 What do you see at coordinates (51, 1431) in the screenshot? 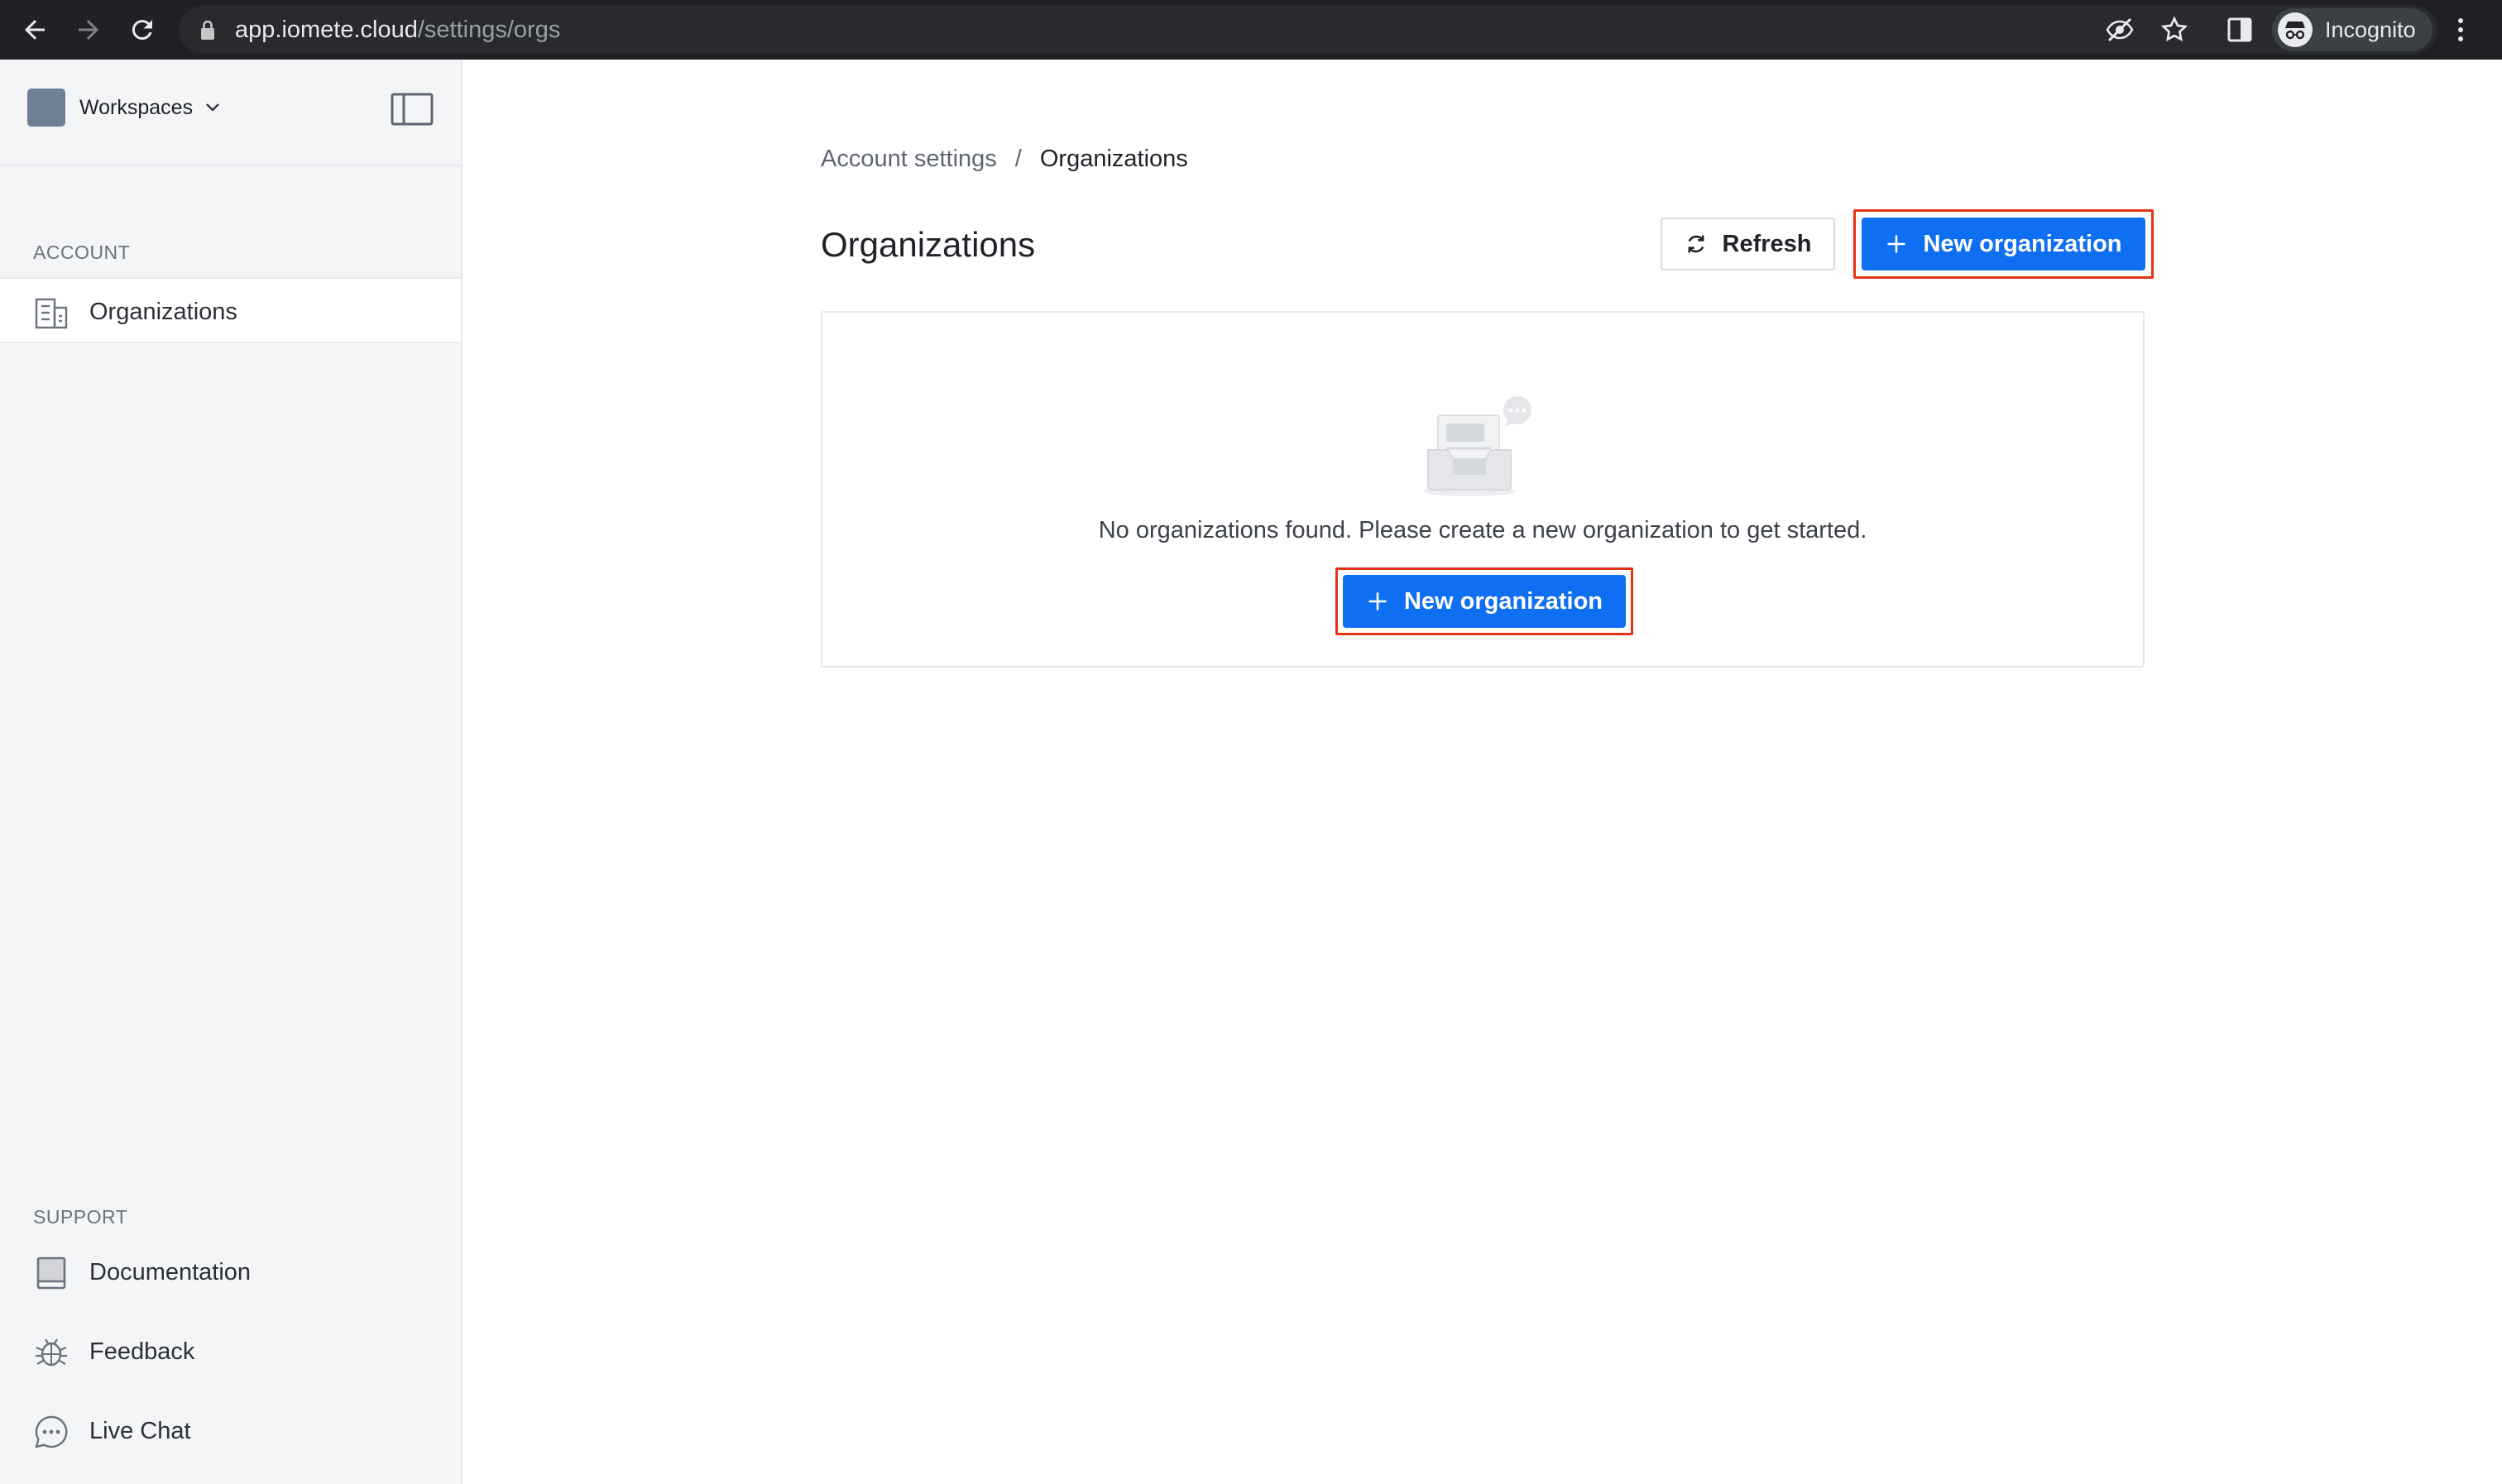
I see `chat-icon` at bounding box center [51, 1431].